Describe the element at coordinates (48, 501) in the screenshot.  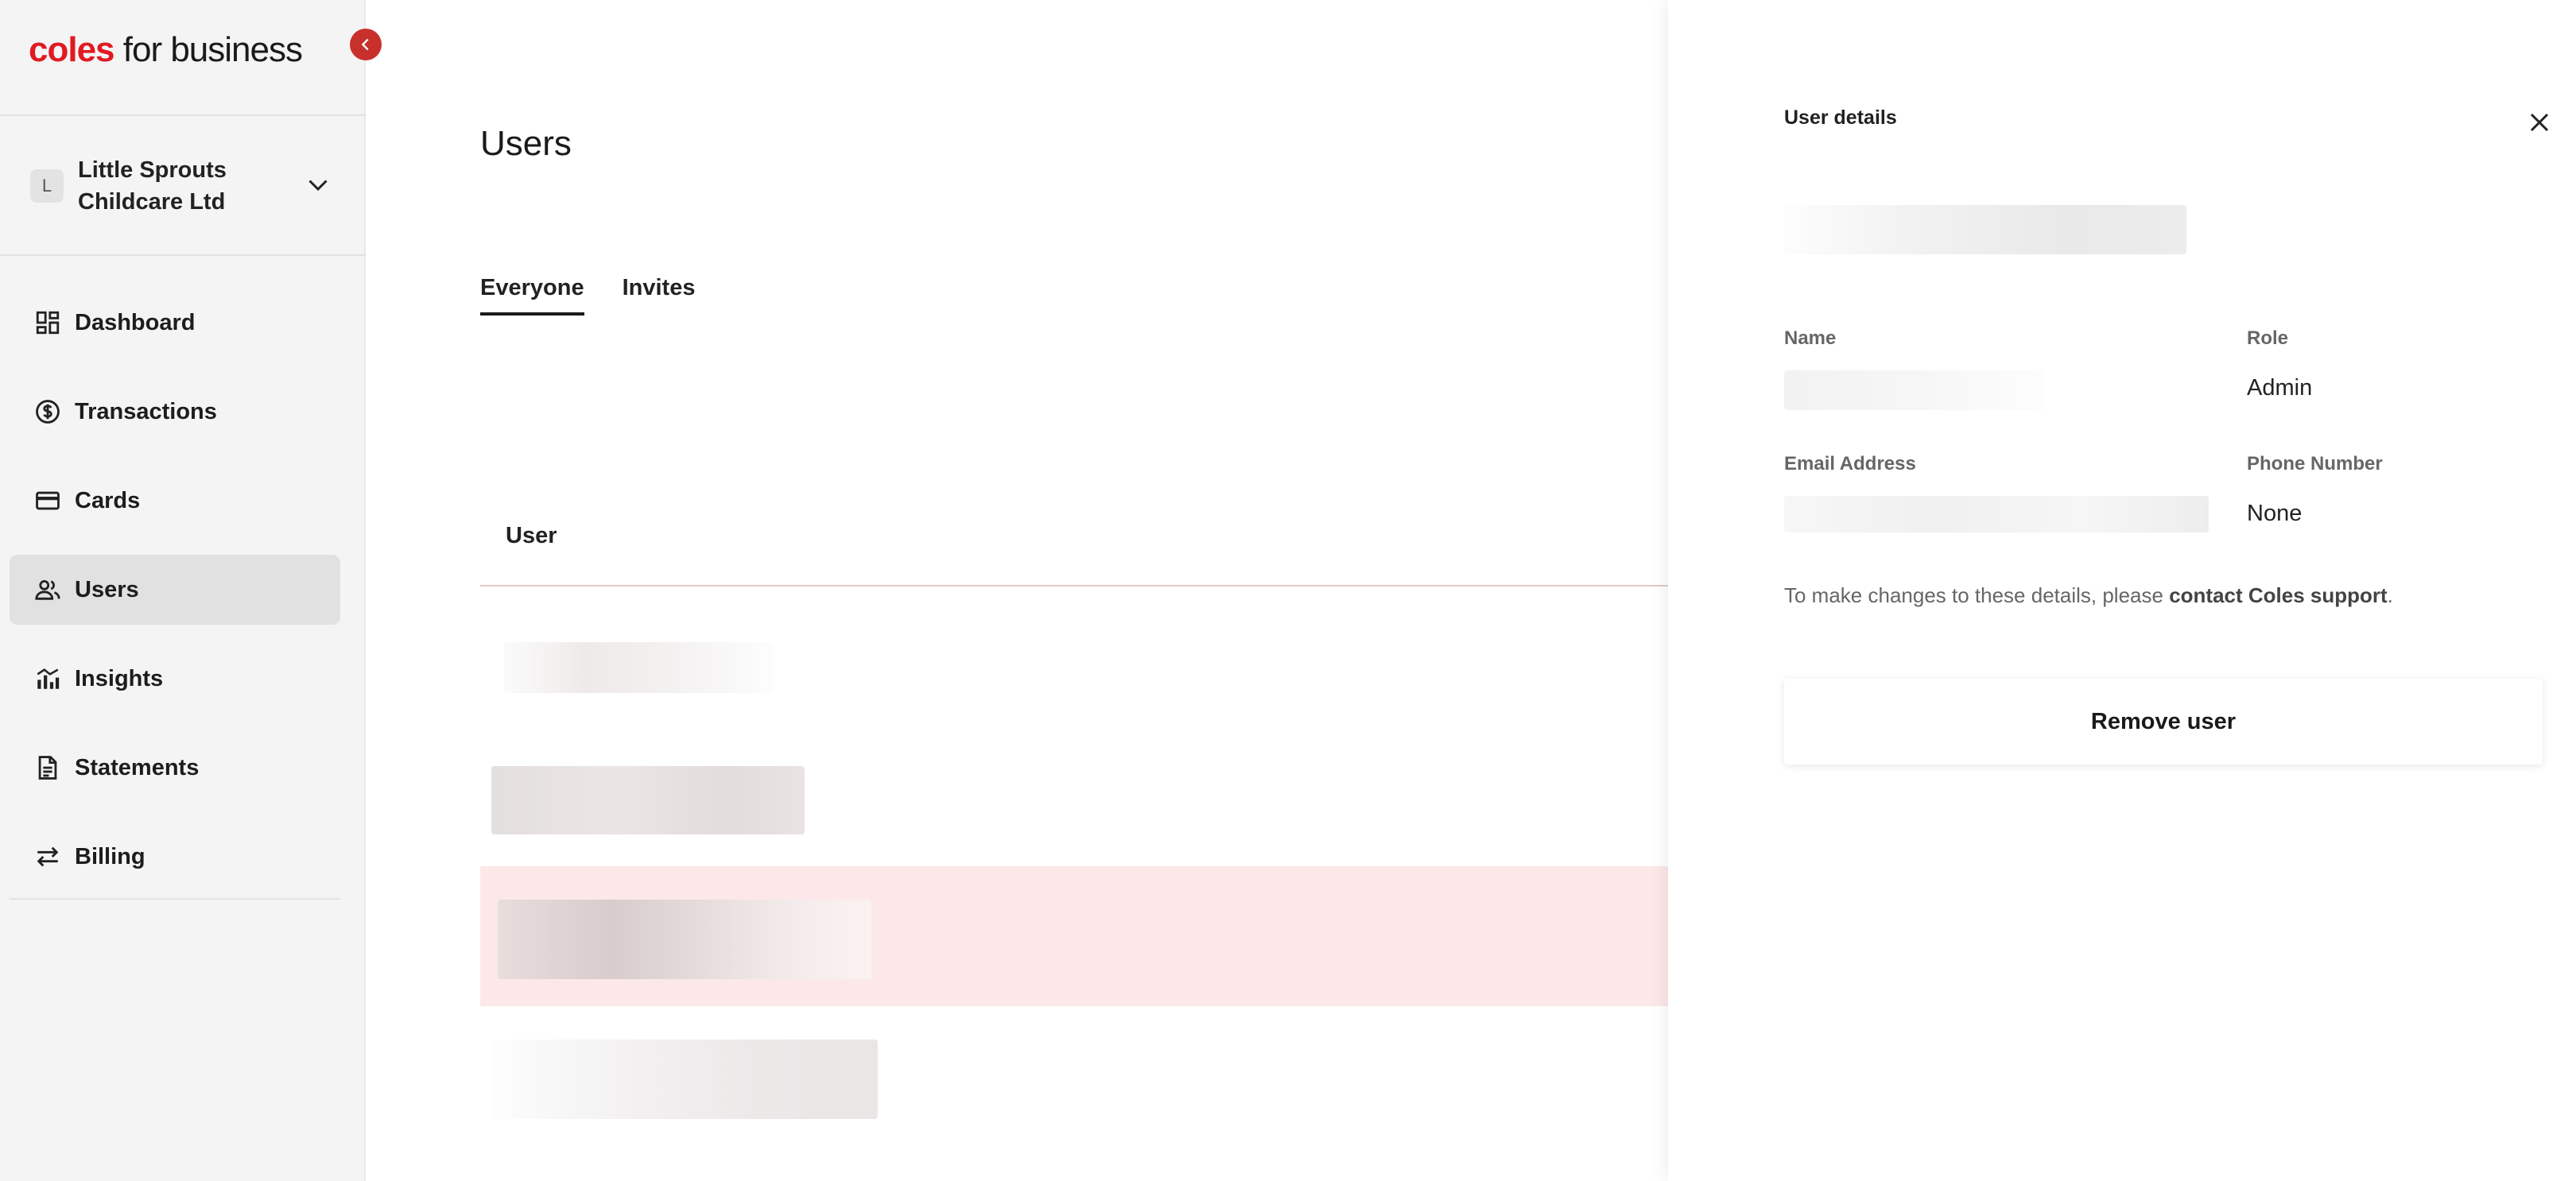
I see `card-icon` at that location.